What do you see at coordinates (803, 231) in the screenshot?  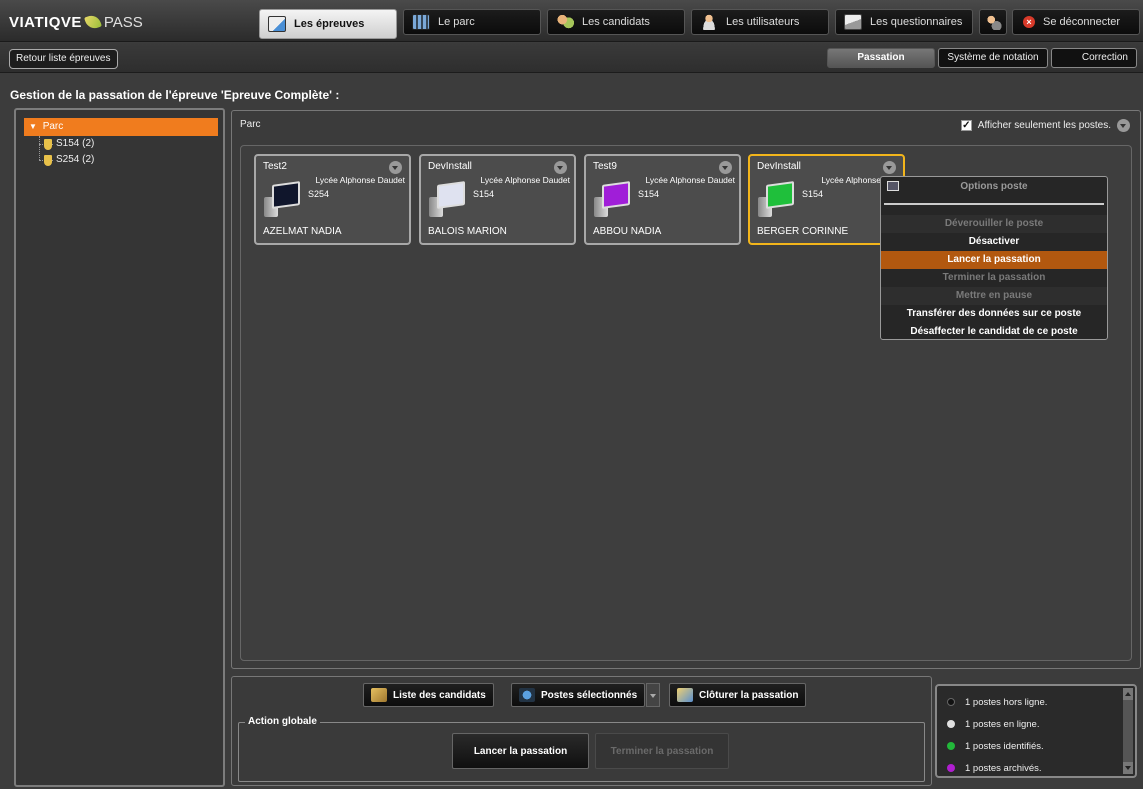 I see `poste-candidate: BERGER CORINNE` at bounding box center [803, 231].